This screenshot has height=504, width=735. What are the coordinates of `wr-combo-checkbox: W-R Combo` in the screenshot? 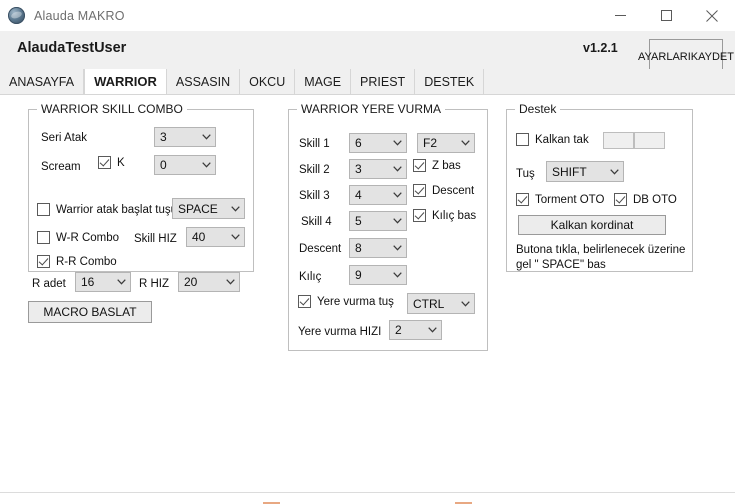 It's located at (78, 237).